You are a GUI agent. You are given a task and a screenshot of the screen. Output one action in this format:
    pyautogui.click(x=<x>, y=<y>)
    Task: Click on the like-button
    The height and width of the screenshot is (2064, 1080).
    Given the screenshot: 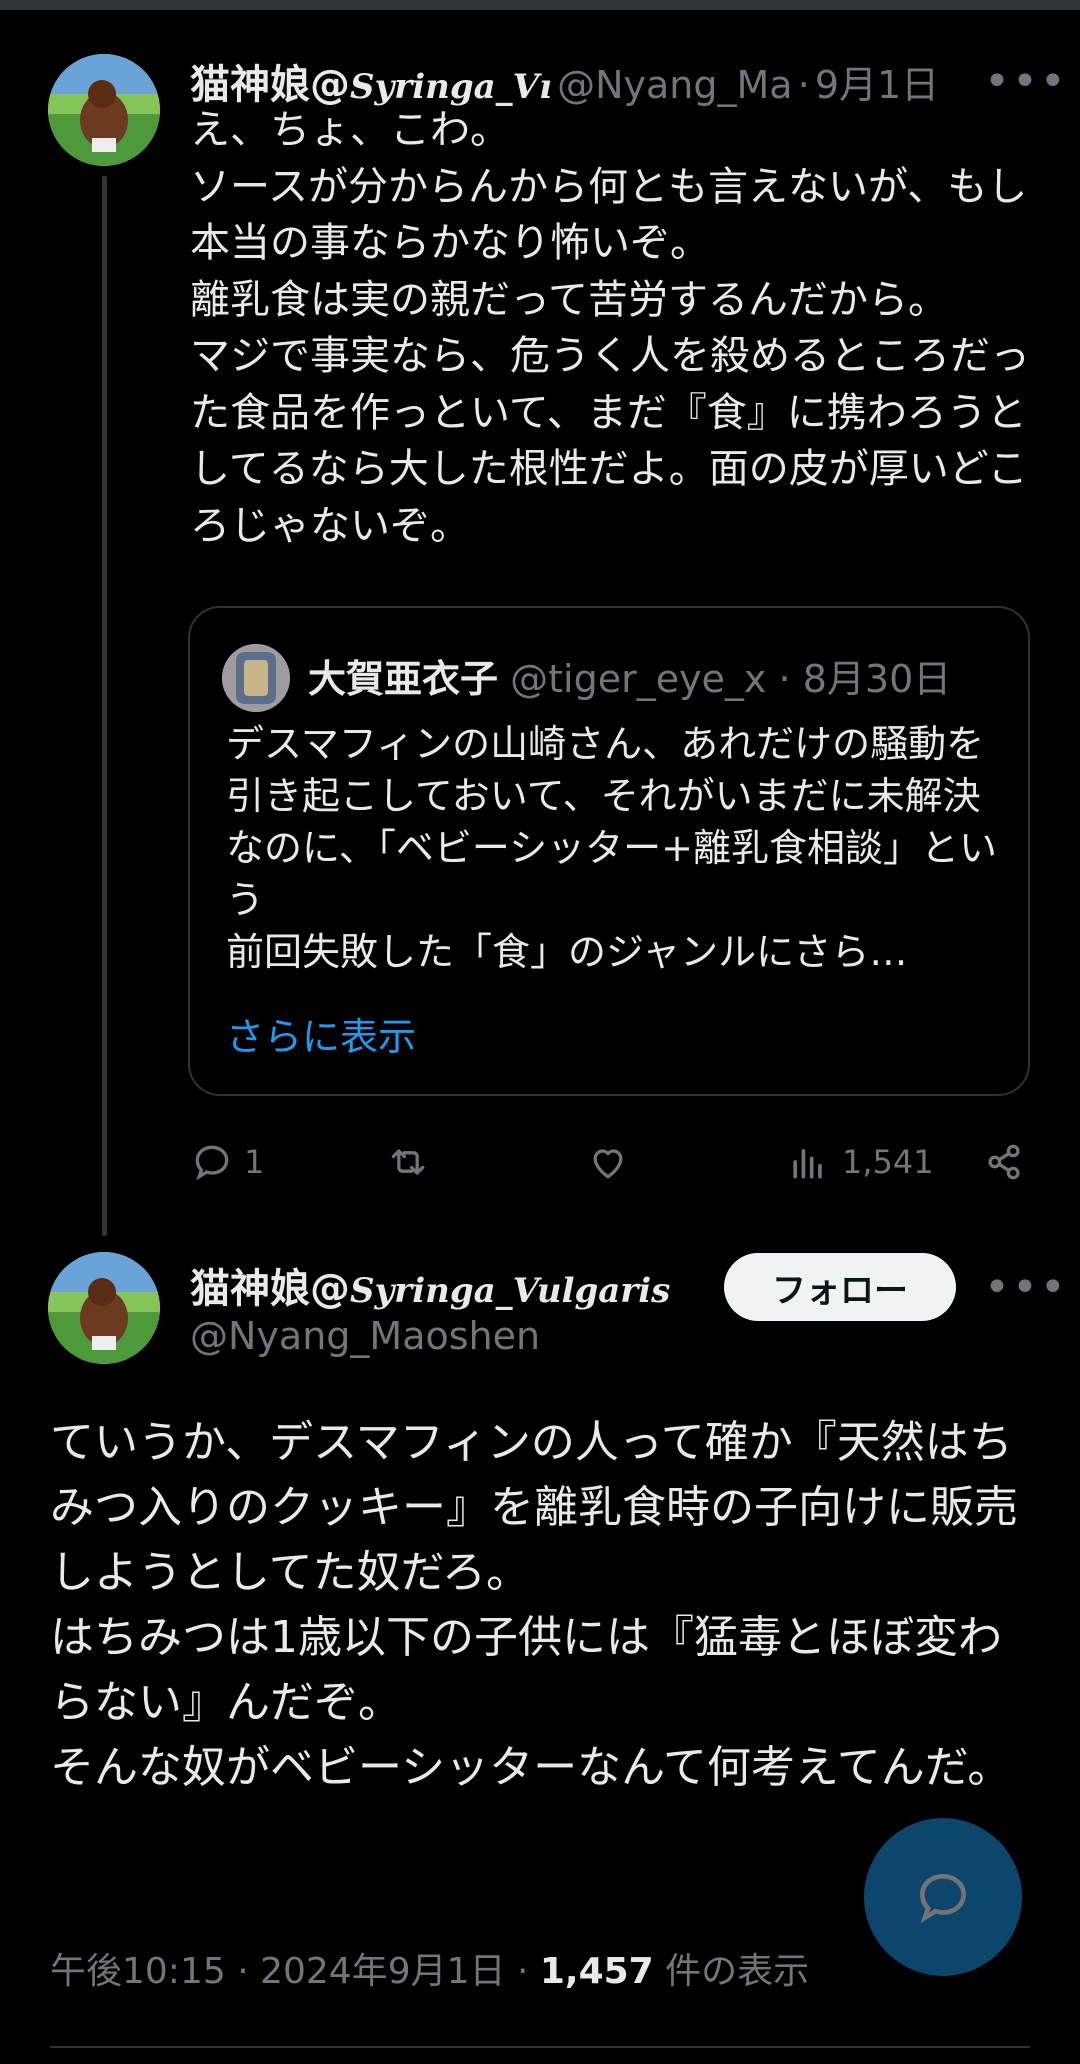 What is the action you would take?
    pyautogui.click(x=608, y=1162)
    